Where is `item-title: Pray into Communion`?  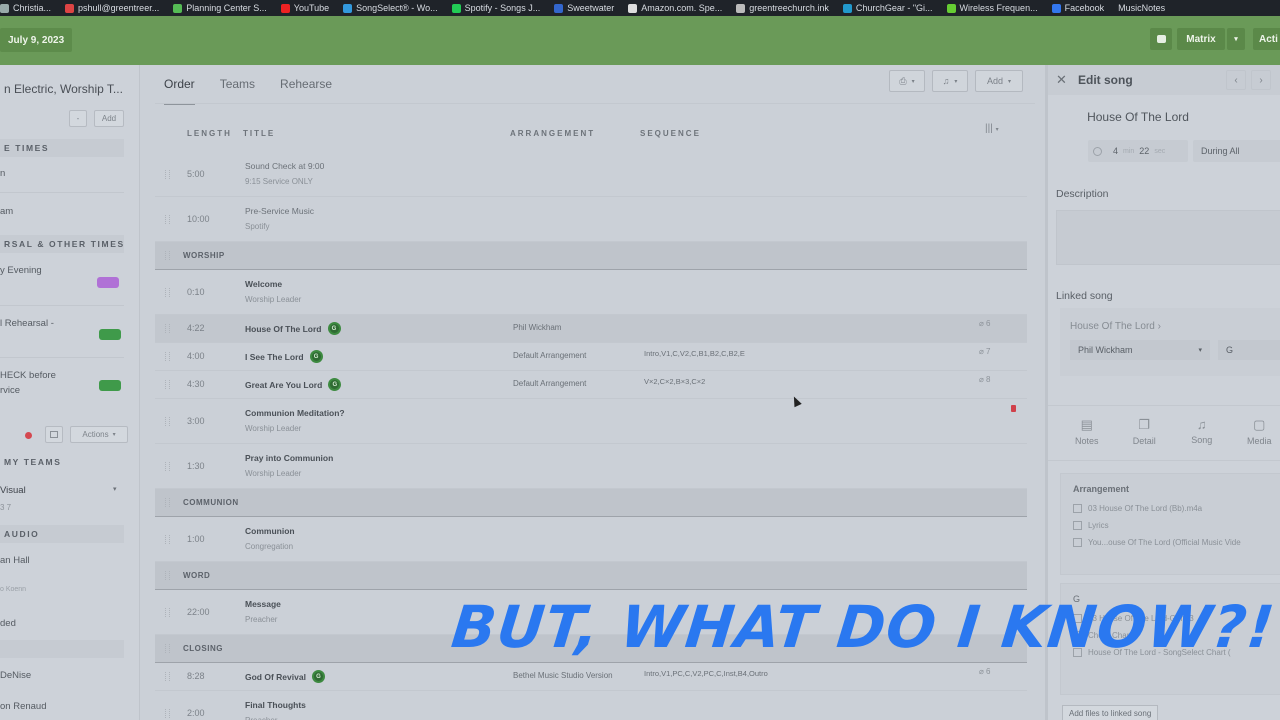 item-title: Pray into Communion is located at coordinates (289, 458).